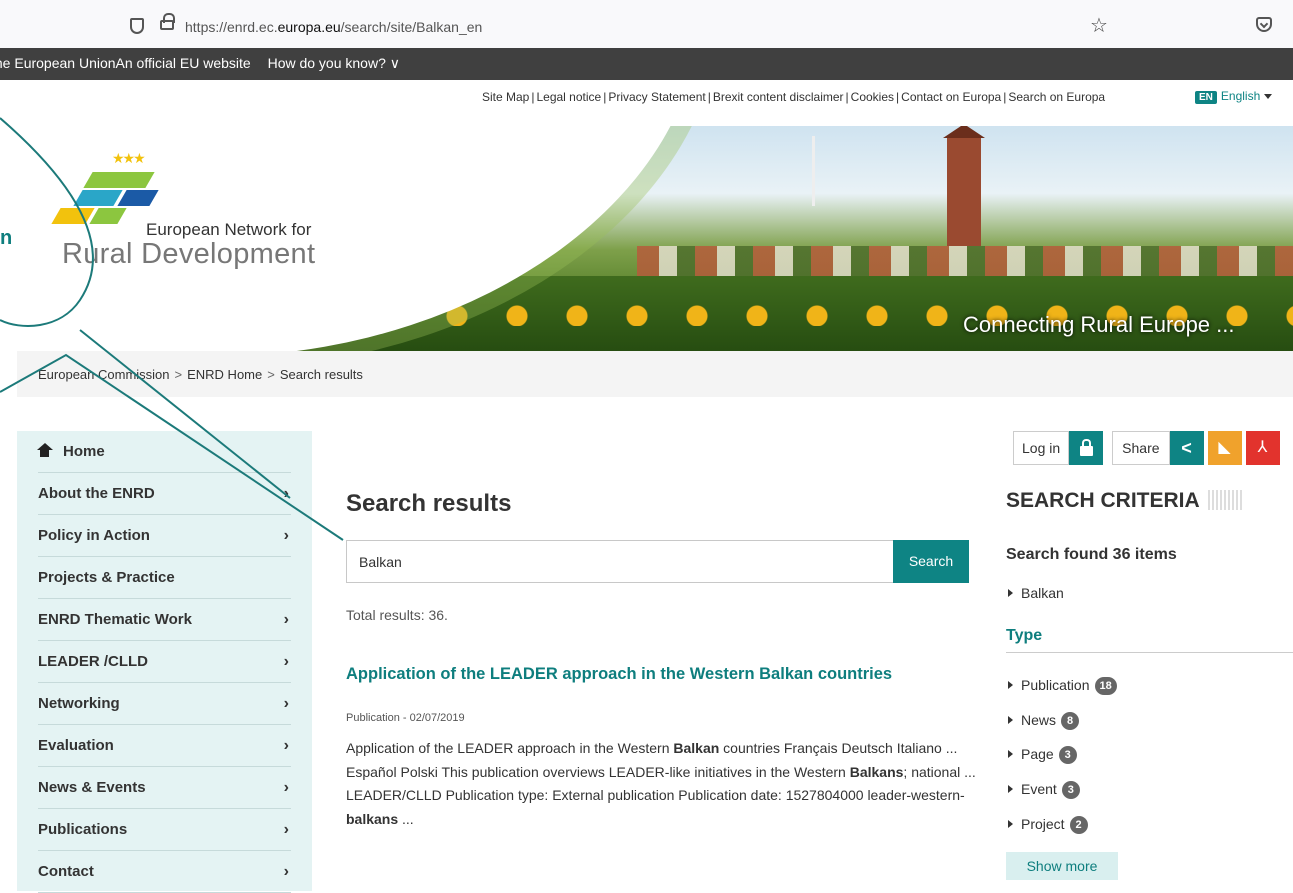 This screenshot has width=1293, height=893. Describe the element at coordinates (1039, 789) in the screenshot. I see `type-filter-label: Event` at that location.